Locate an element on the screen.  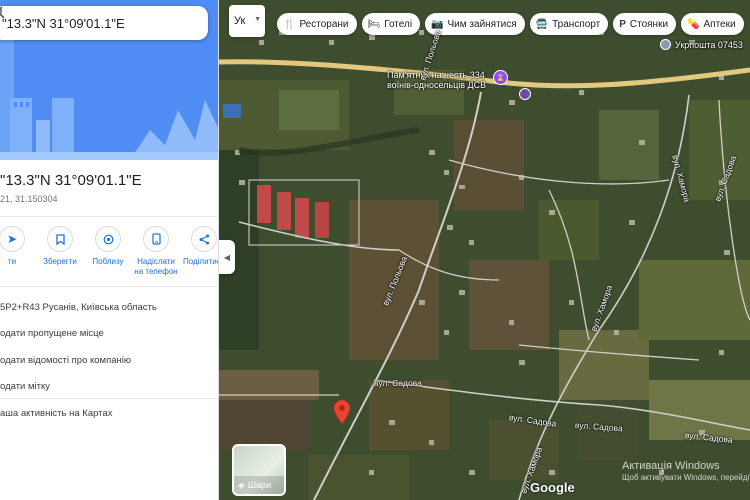
place-coordinates: 21, 31.150304 is located at coordinates (29, 199).